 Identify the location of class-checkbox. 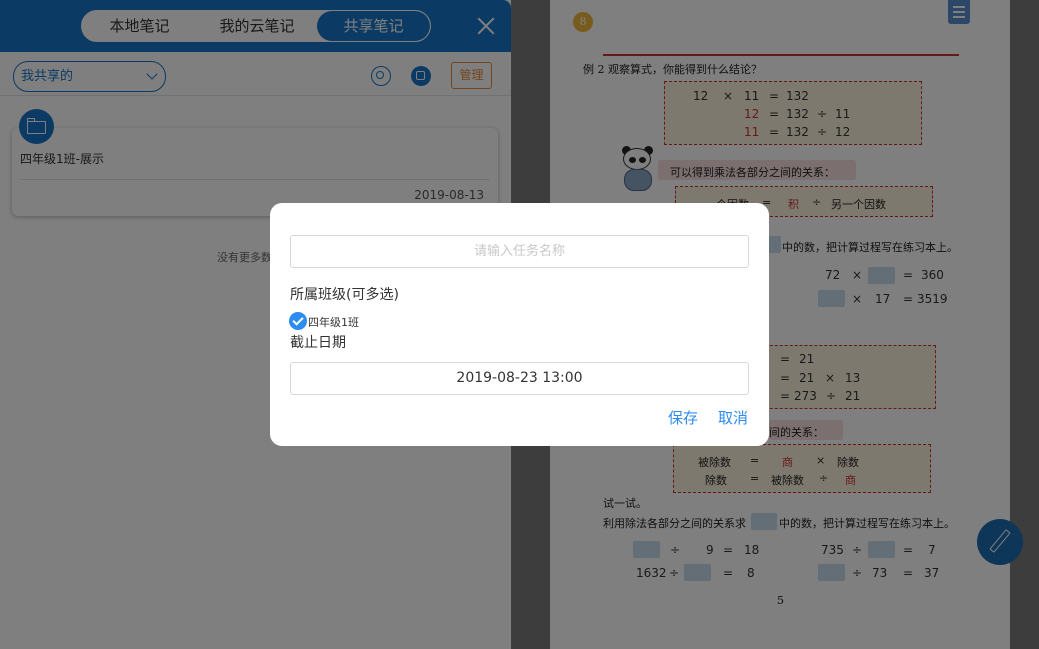
(298, 321).